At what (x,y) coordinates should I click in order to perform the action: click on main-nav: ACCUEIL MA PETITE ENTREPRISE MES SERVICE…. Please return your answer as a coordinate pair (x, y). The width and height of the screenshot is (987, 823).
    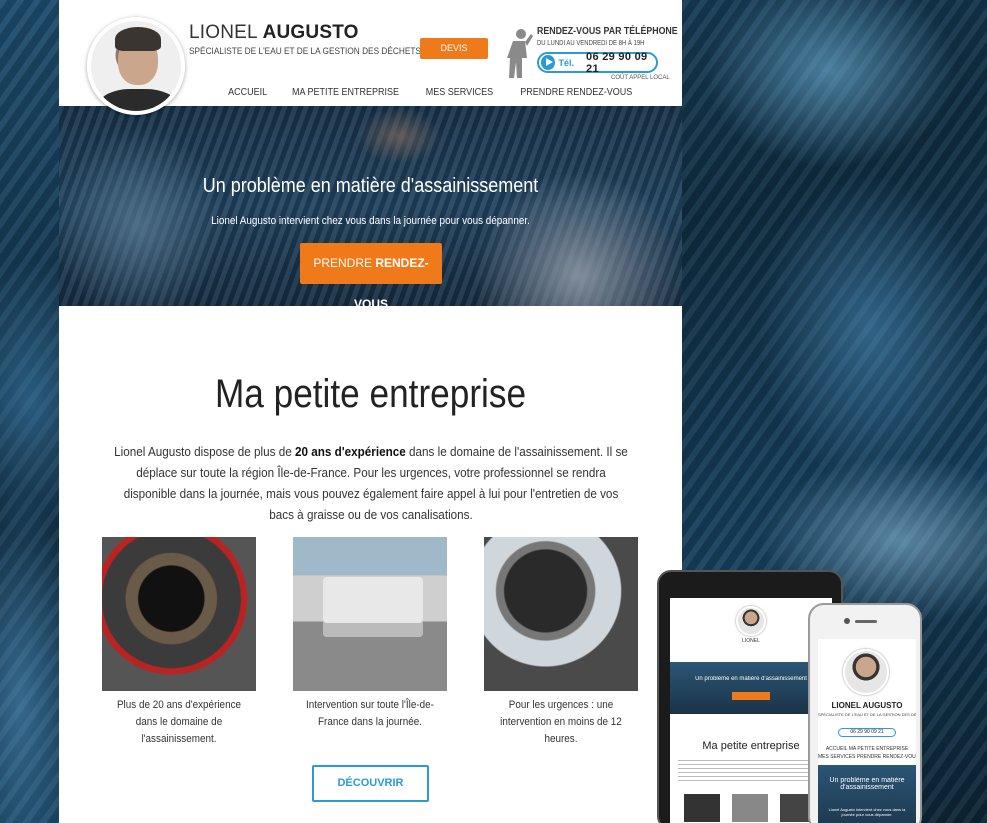
    Looking at the image, I should click on (432, 92).